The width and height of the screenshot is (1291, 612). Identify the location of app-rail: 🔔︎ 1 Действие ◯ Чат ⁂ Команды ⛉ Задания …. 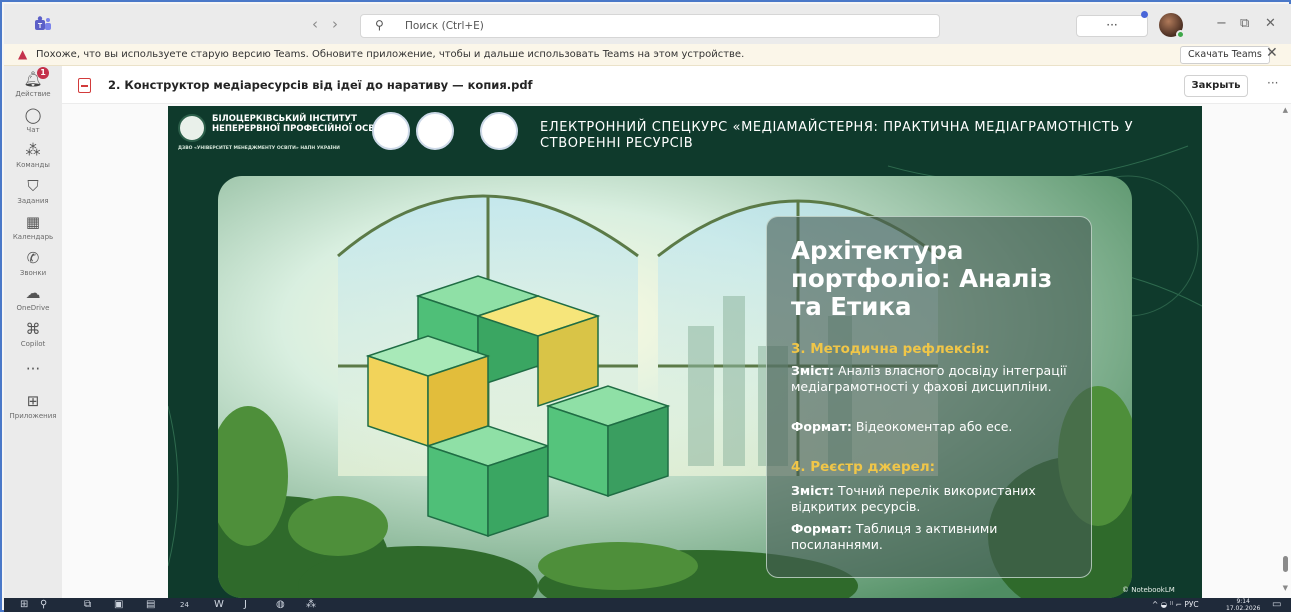
(33, 332).